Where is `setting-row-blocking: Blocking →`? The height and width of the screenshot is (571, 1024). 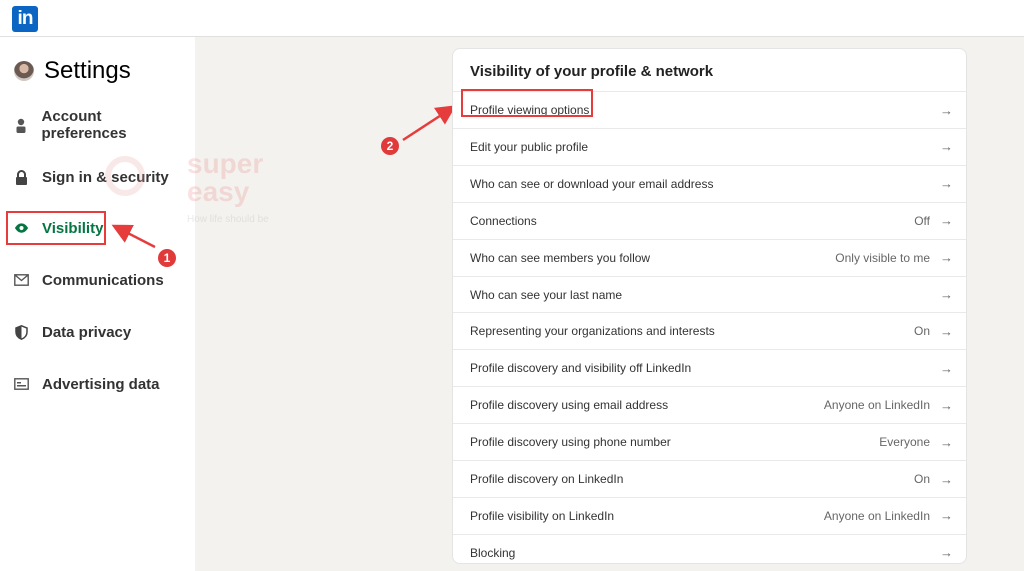 setting-row-blocking: Blocking → is located at coordinates (709, 548).